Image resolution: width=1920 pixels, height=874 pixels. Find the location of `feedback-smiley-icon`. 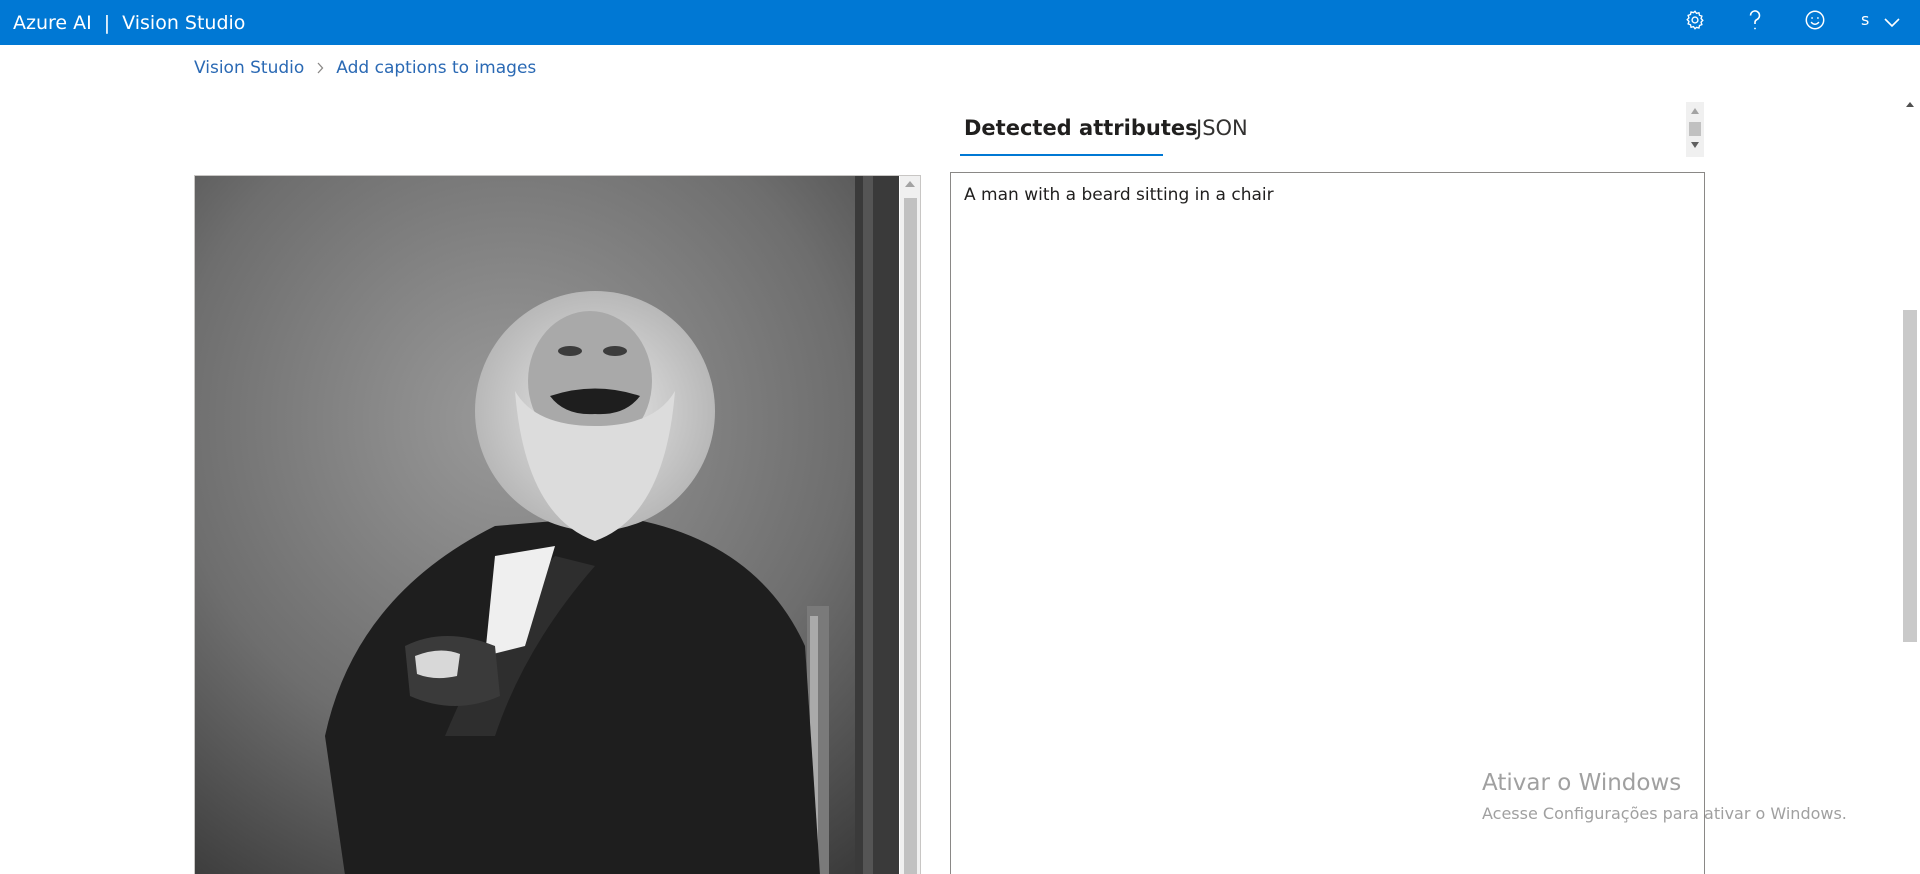

feedback-smiley-icon is located at coordinates (1815, 22).